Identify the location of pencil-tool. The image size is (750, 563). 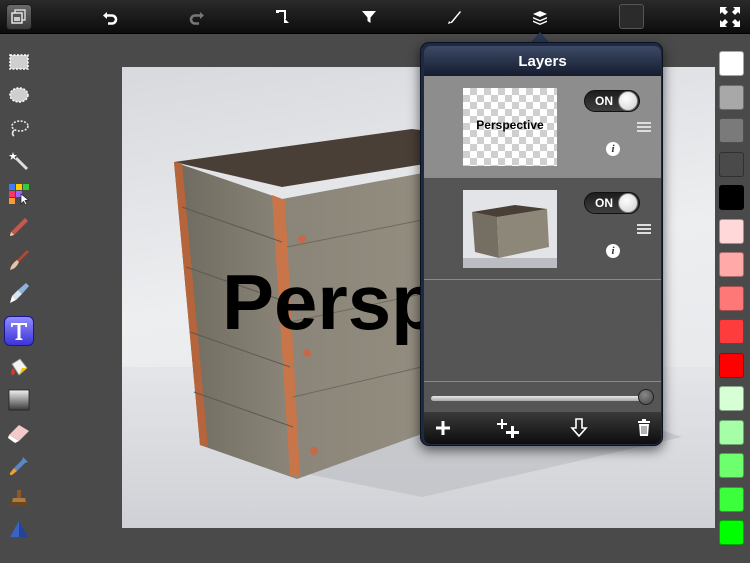
(19, 227).